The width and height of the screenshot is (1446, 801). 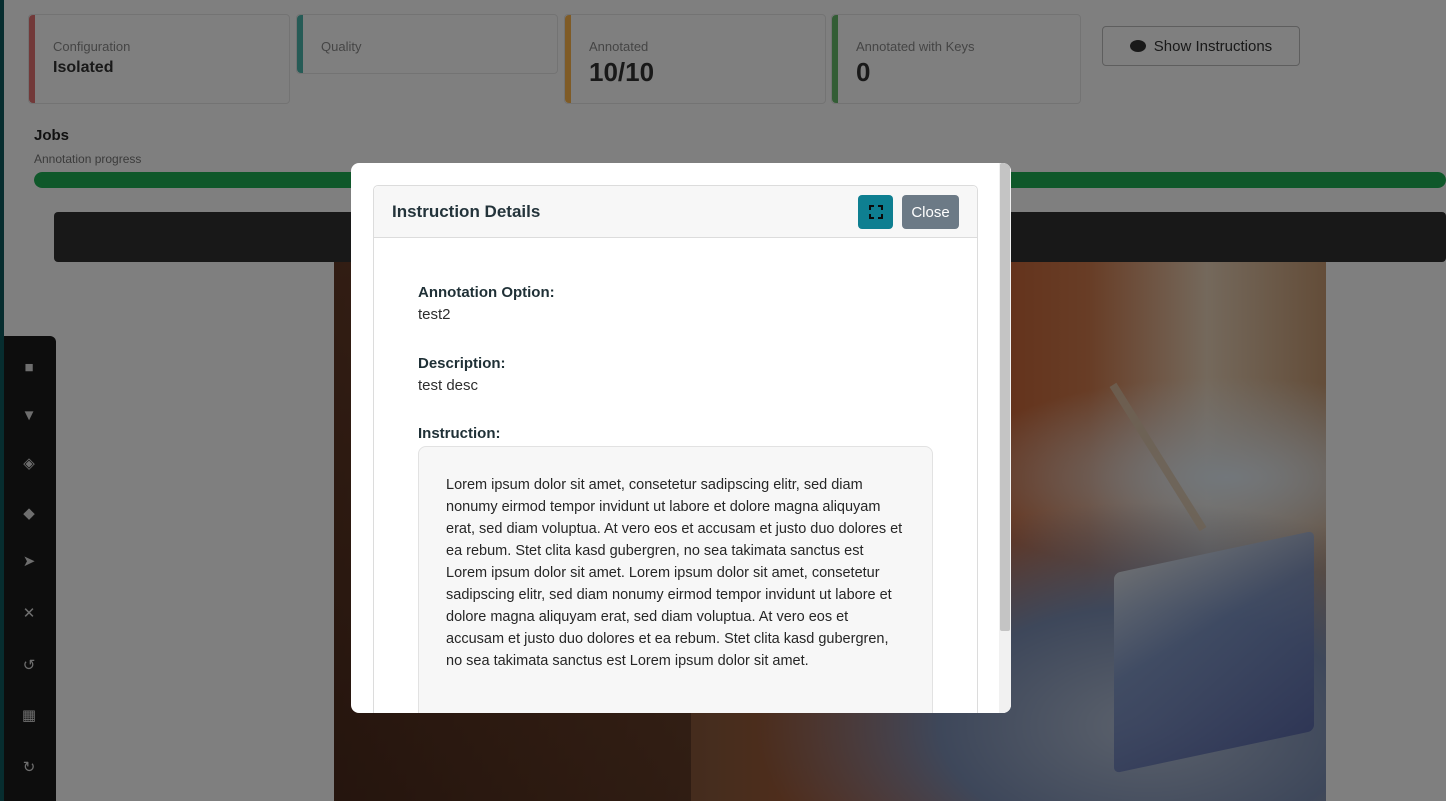 What do you see at coordinates (675, 212) in the screenshot?
I see `modal-header: Instruction Details Close` at bounding box center [675, 212].